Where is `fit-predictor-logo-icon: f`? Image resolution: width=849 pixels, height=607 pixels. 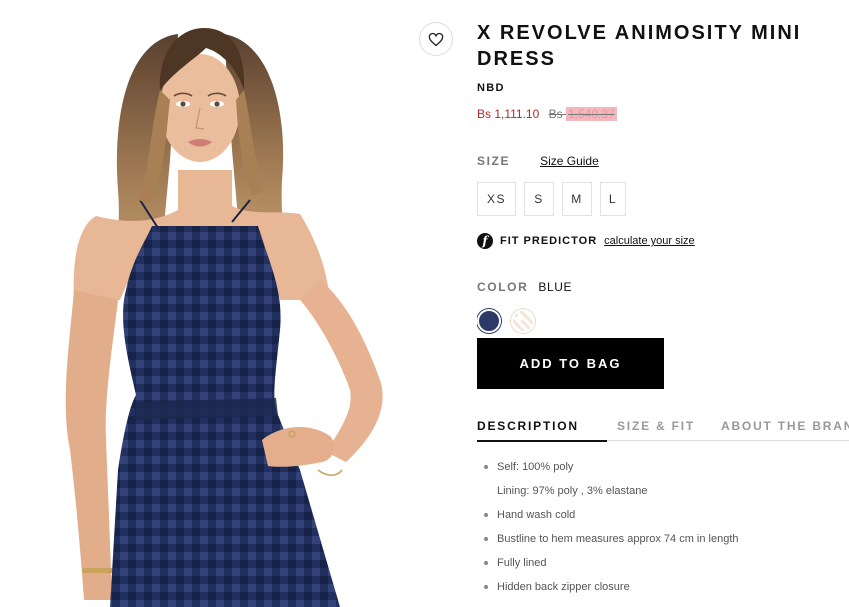
fit-predictor-logo-icon: f is located at coordinates (485, 241).